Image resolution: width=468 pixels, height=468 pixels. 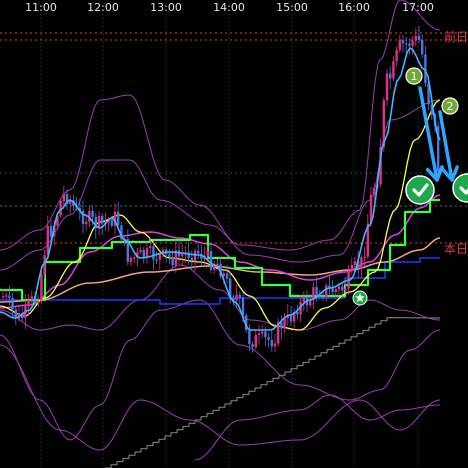 I want to click on x-tick-label: 12:00, so click(x=103, y=7).